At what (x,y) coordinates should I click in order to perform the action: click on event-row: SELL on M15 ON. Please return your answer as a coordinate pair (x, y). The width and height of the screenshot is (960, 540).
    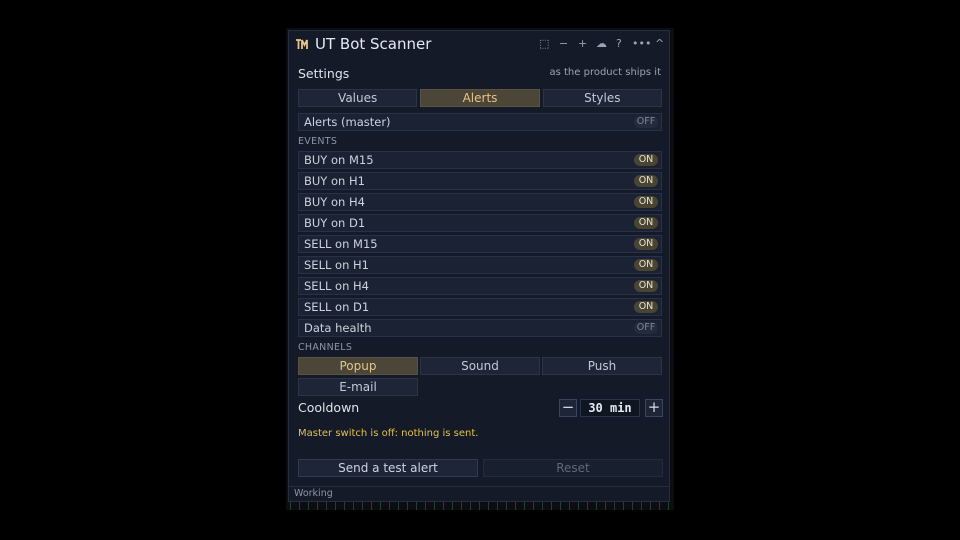
    Looking at the image, I should click on (480, 244).